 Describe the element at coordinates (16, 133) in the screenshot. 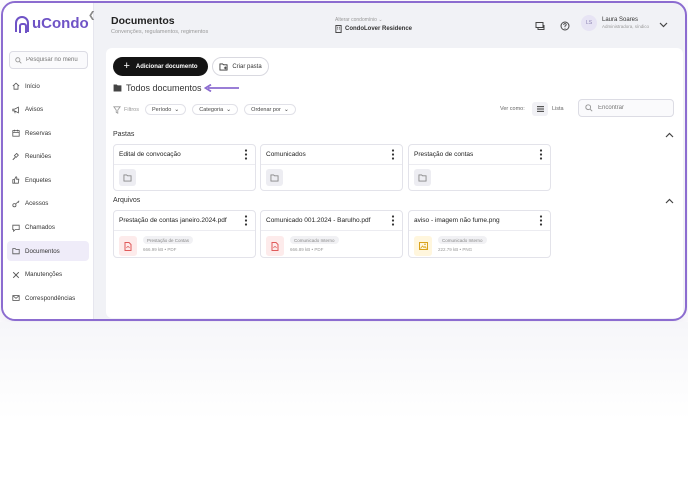

I see `calendar-icon` at that location.